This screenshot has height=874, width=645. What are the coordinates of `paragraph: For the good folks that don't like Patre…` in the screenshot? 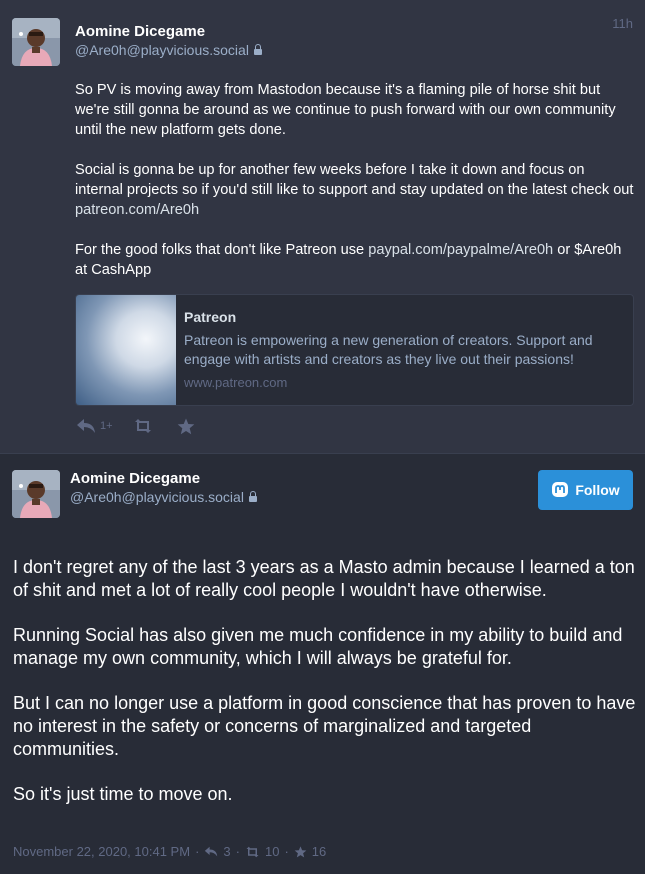 It's located at (355, 260).